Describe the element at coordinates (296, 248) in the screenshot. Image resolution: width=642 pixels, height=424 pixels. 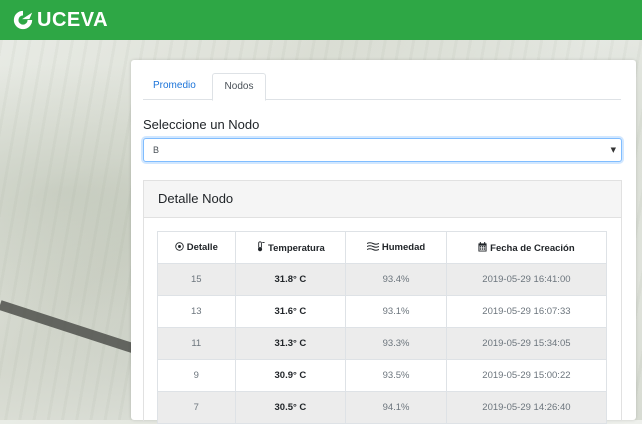
I see `column-label-temperatura: Temperatura` at that location.